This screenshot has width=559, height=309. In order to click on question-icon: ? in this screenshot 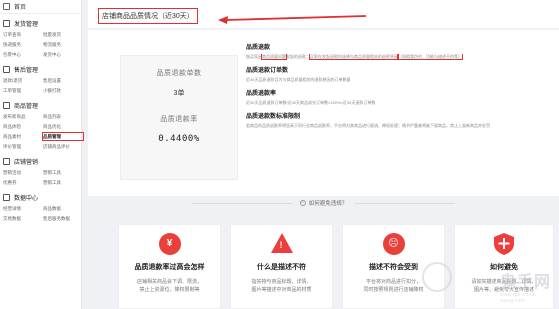, I will do `click(302, 203)`.